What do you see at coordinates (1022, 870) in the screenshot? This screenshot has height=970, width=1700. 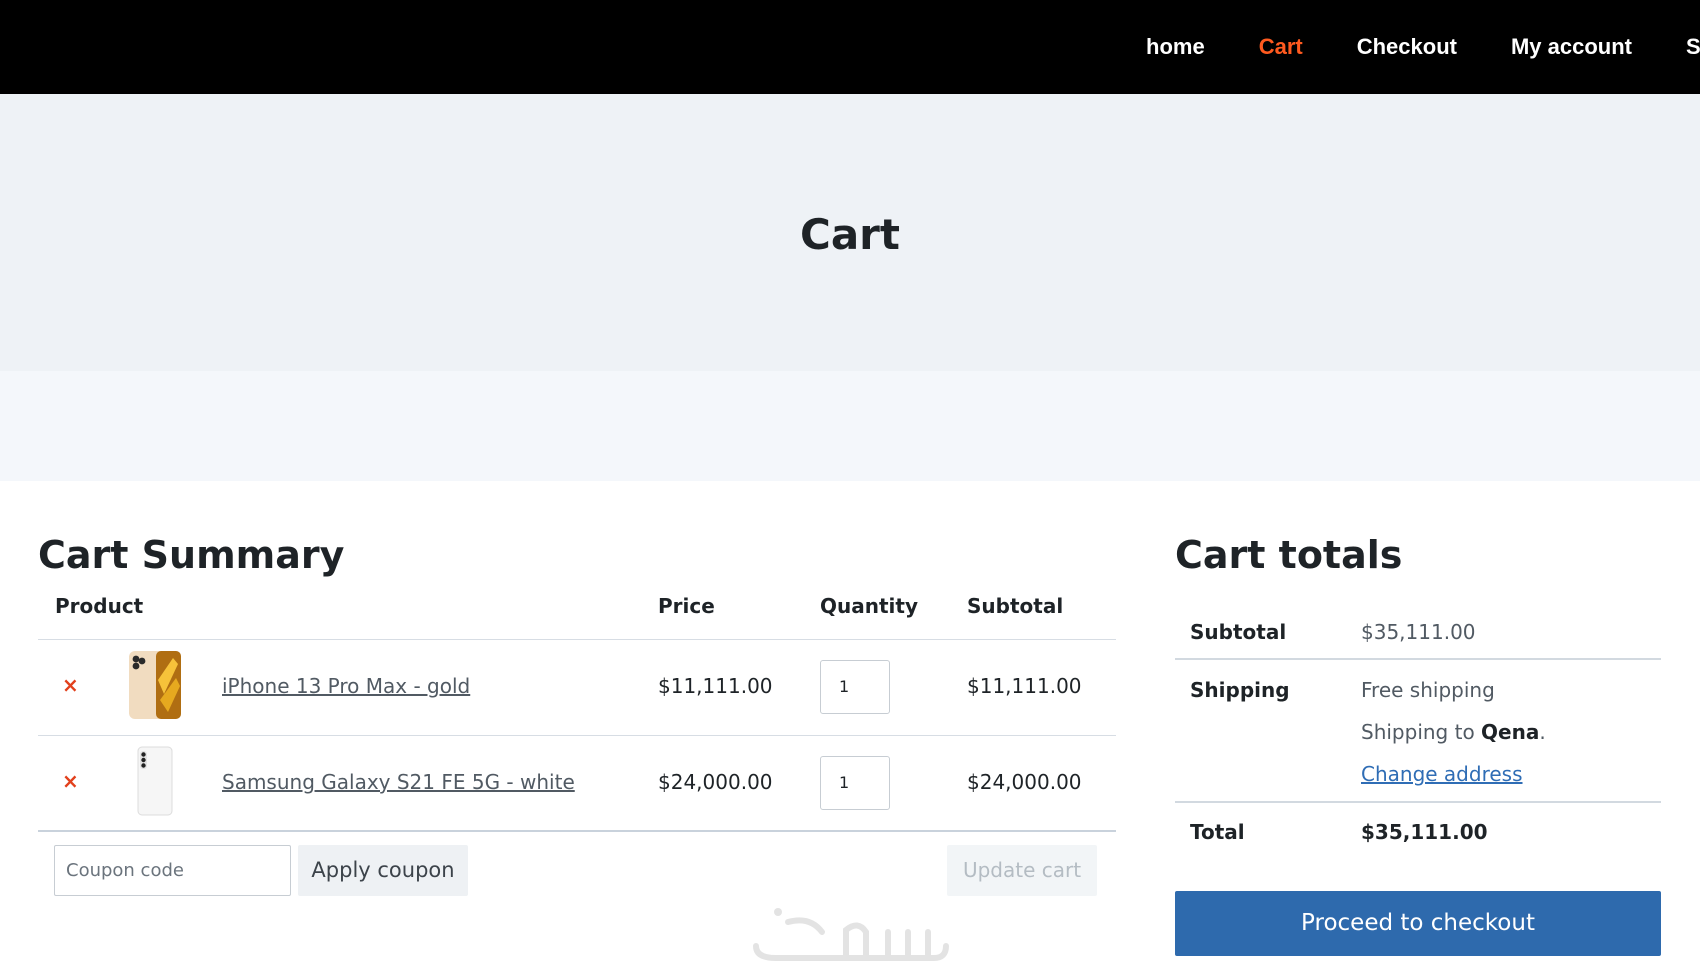 I see `update-cart-button: Update cart` at bounding box center [1022, 870].